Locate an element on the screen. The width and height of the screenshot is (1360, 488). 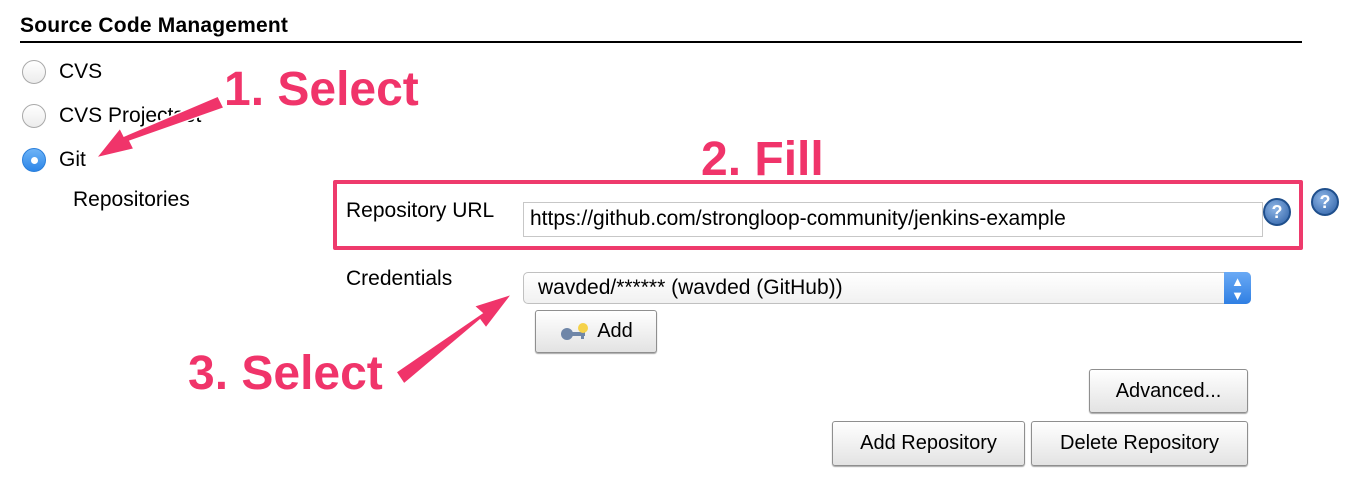
annotation-step-3: 3. Select is located at coordinates (285, 373).